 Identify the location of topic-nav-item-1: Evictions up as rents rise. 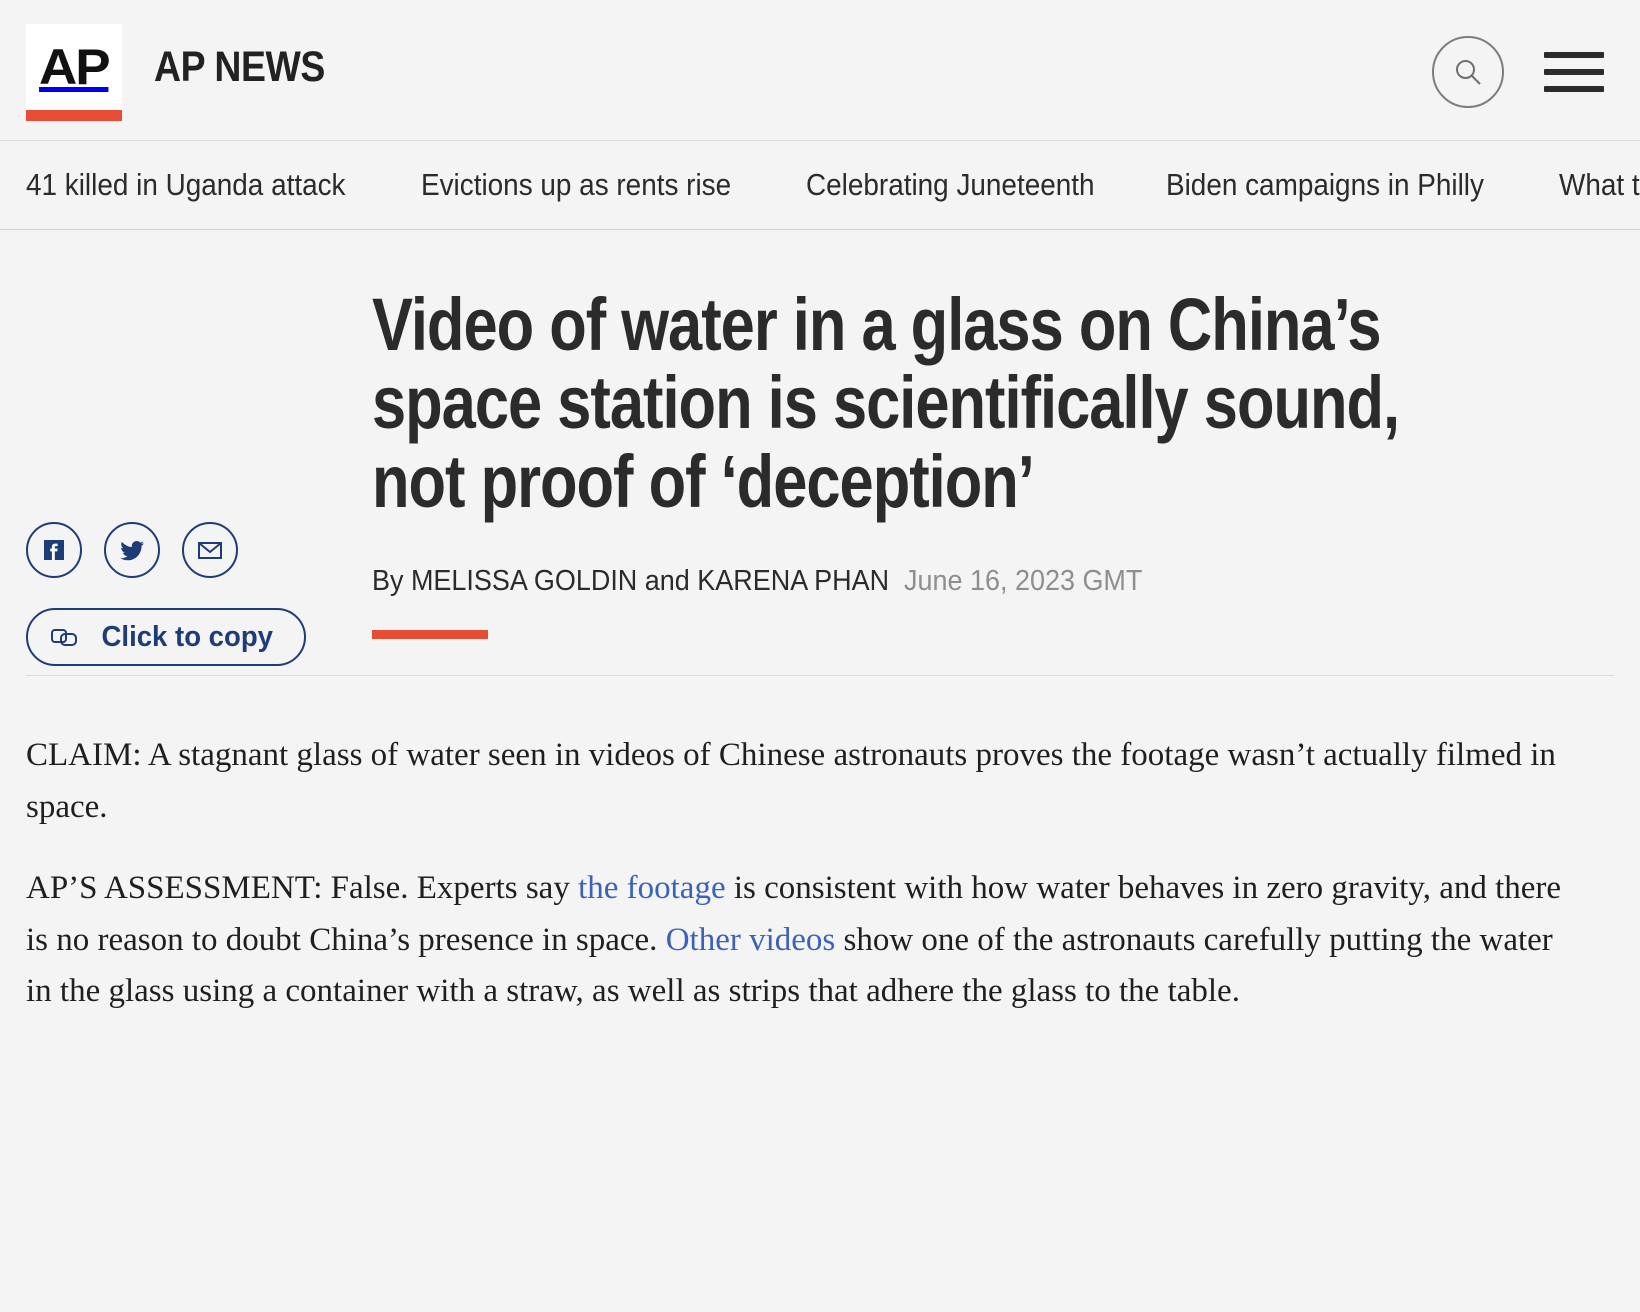
(576, 185).